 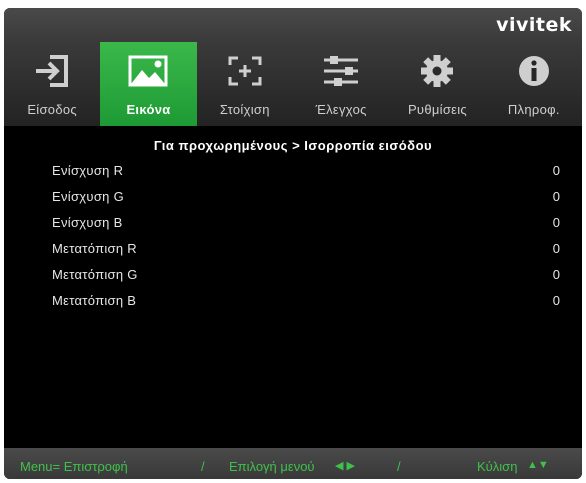 I want to click on top-bar: vivitek, so click(x=293, y=25).